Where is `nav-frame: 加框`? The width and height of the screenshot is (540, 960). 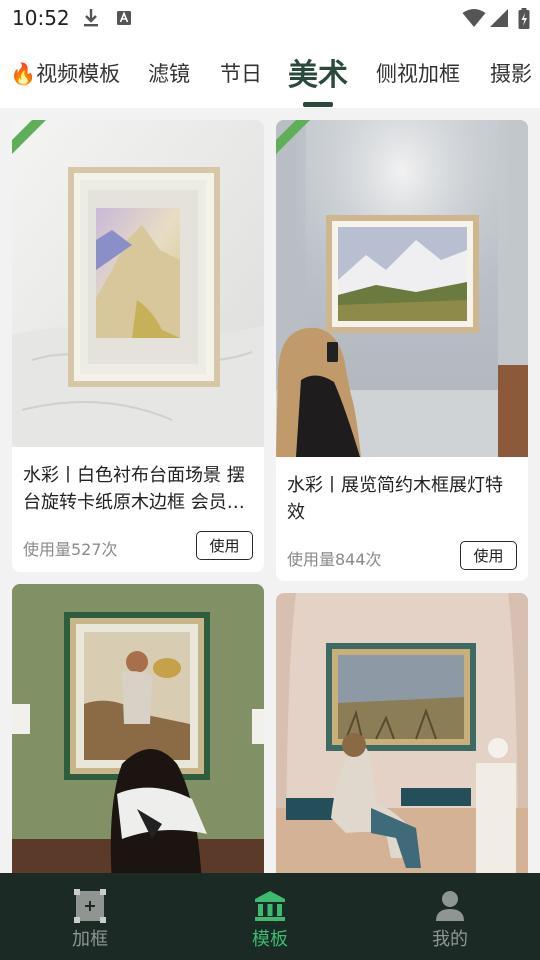
nav-frame: 加框 is located at coordinates (90, 916).